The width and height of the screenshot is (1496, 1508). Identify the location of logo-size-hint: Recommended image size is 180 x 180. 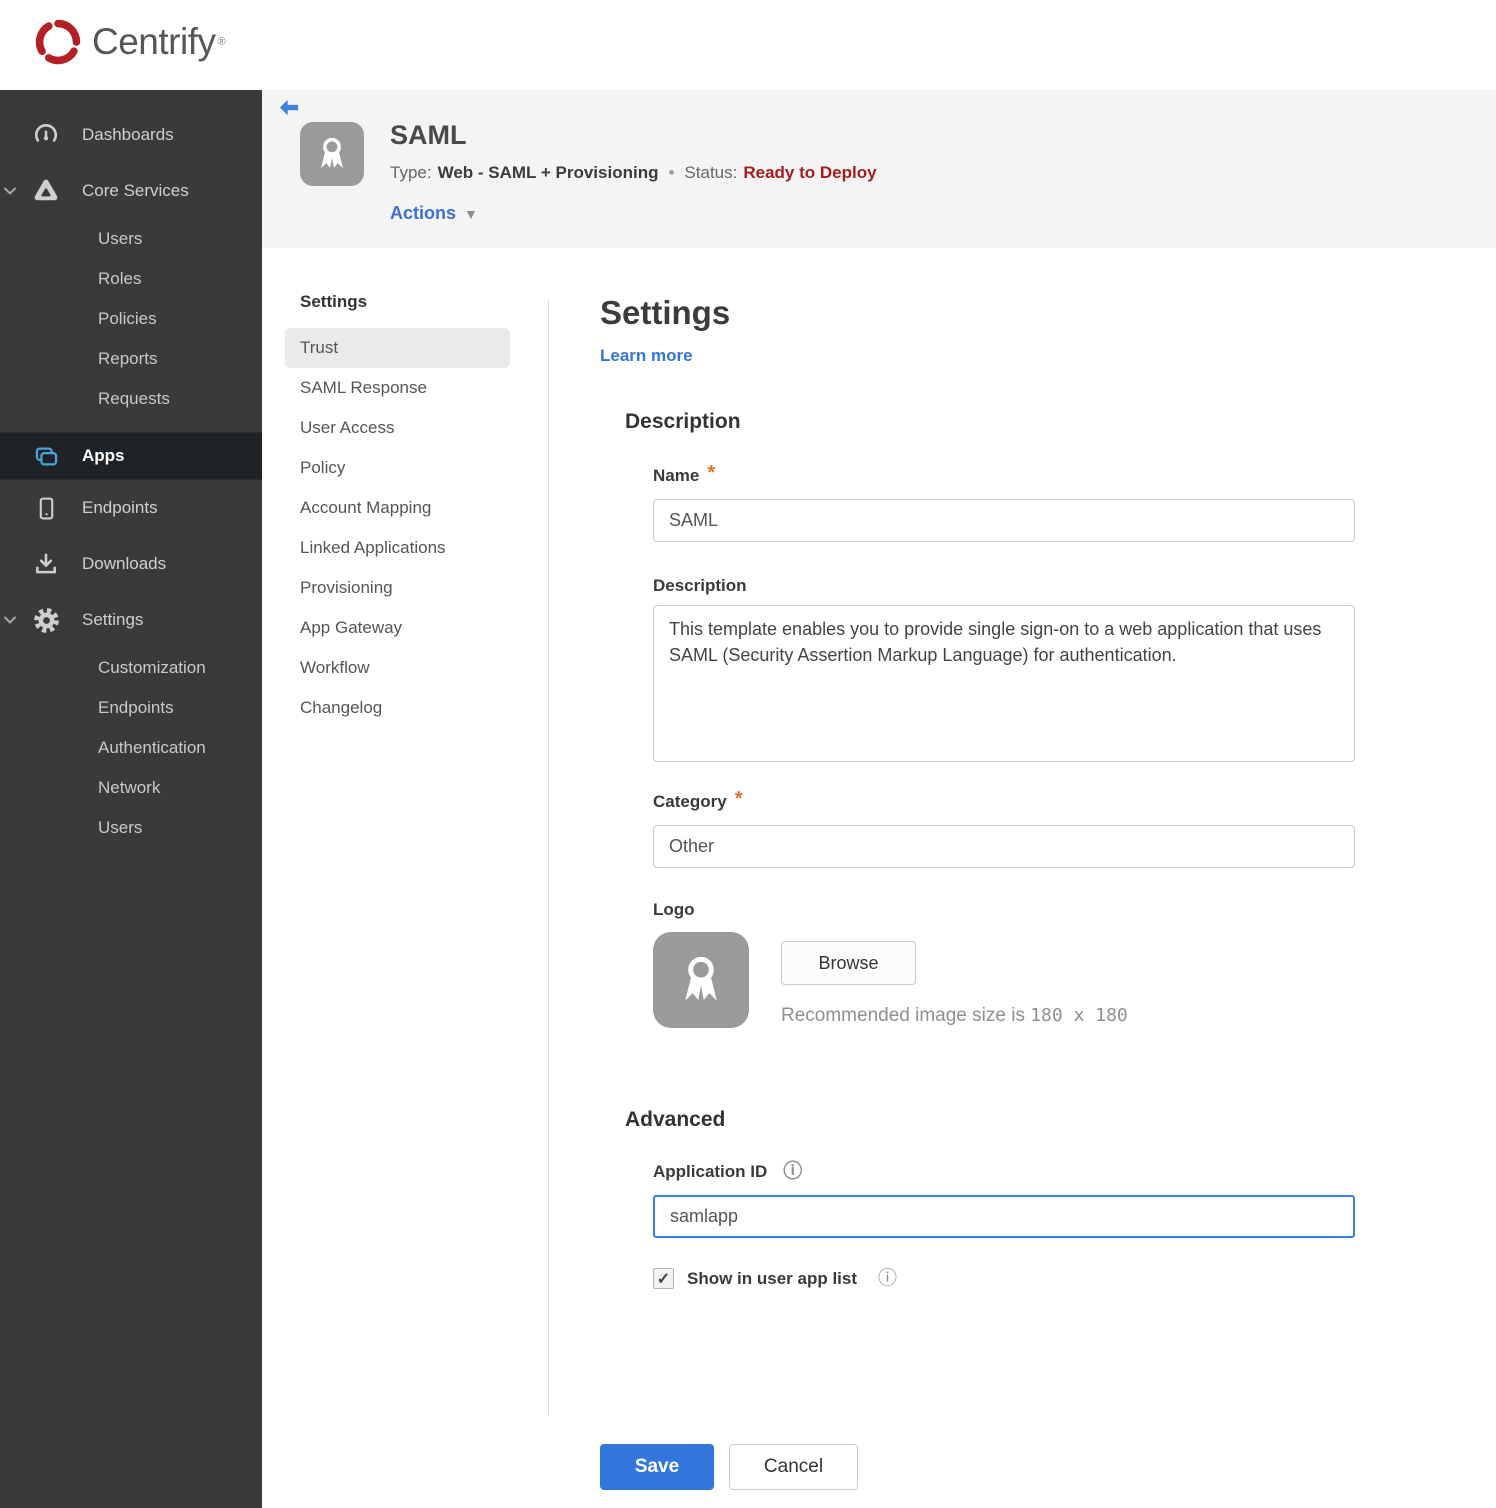
(954, 1016).